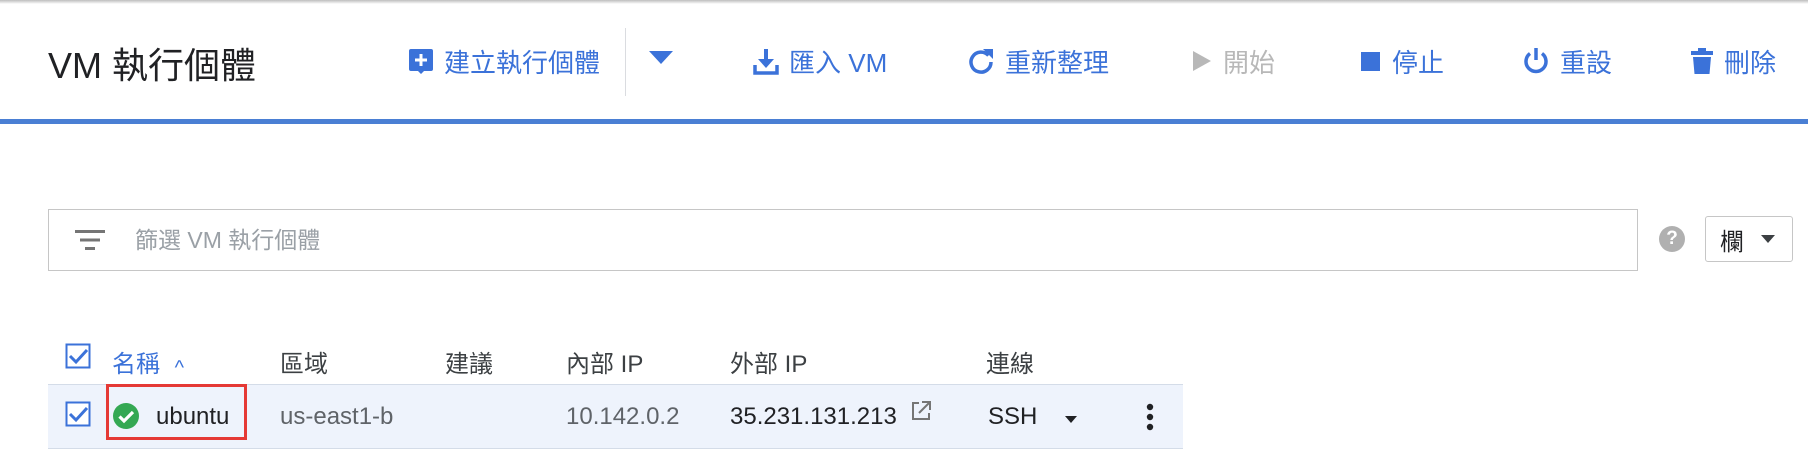 This screenshot has height=462, width=1808. I want to click on add-box-icon, so click(421, 61).